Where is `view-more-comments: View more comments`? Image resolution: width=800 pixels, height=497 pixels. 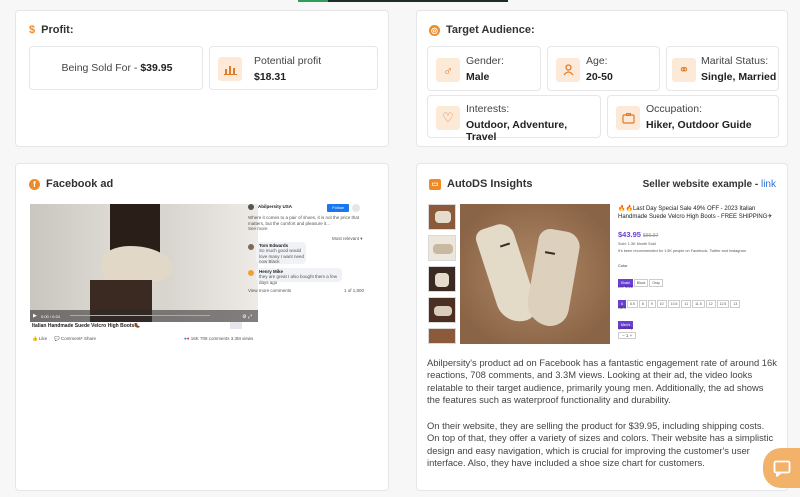 view-more-comments: View more comments is located at coordinates (269, 291).